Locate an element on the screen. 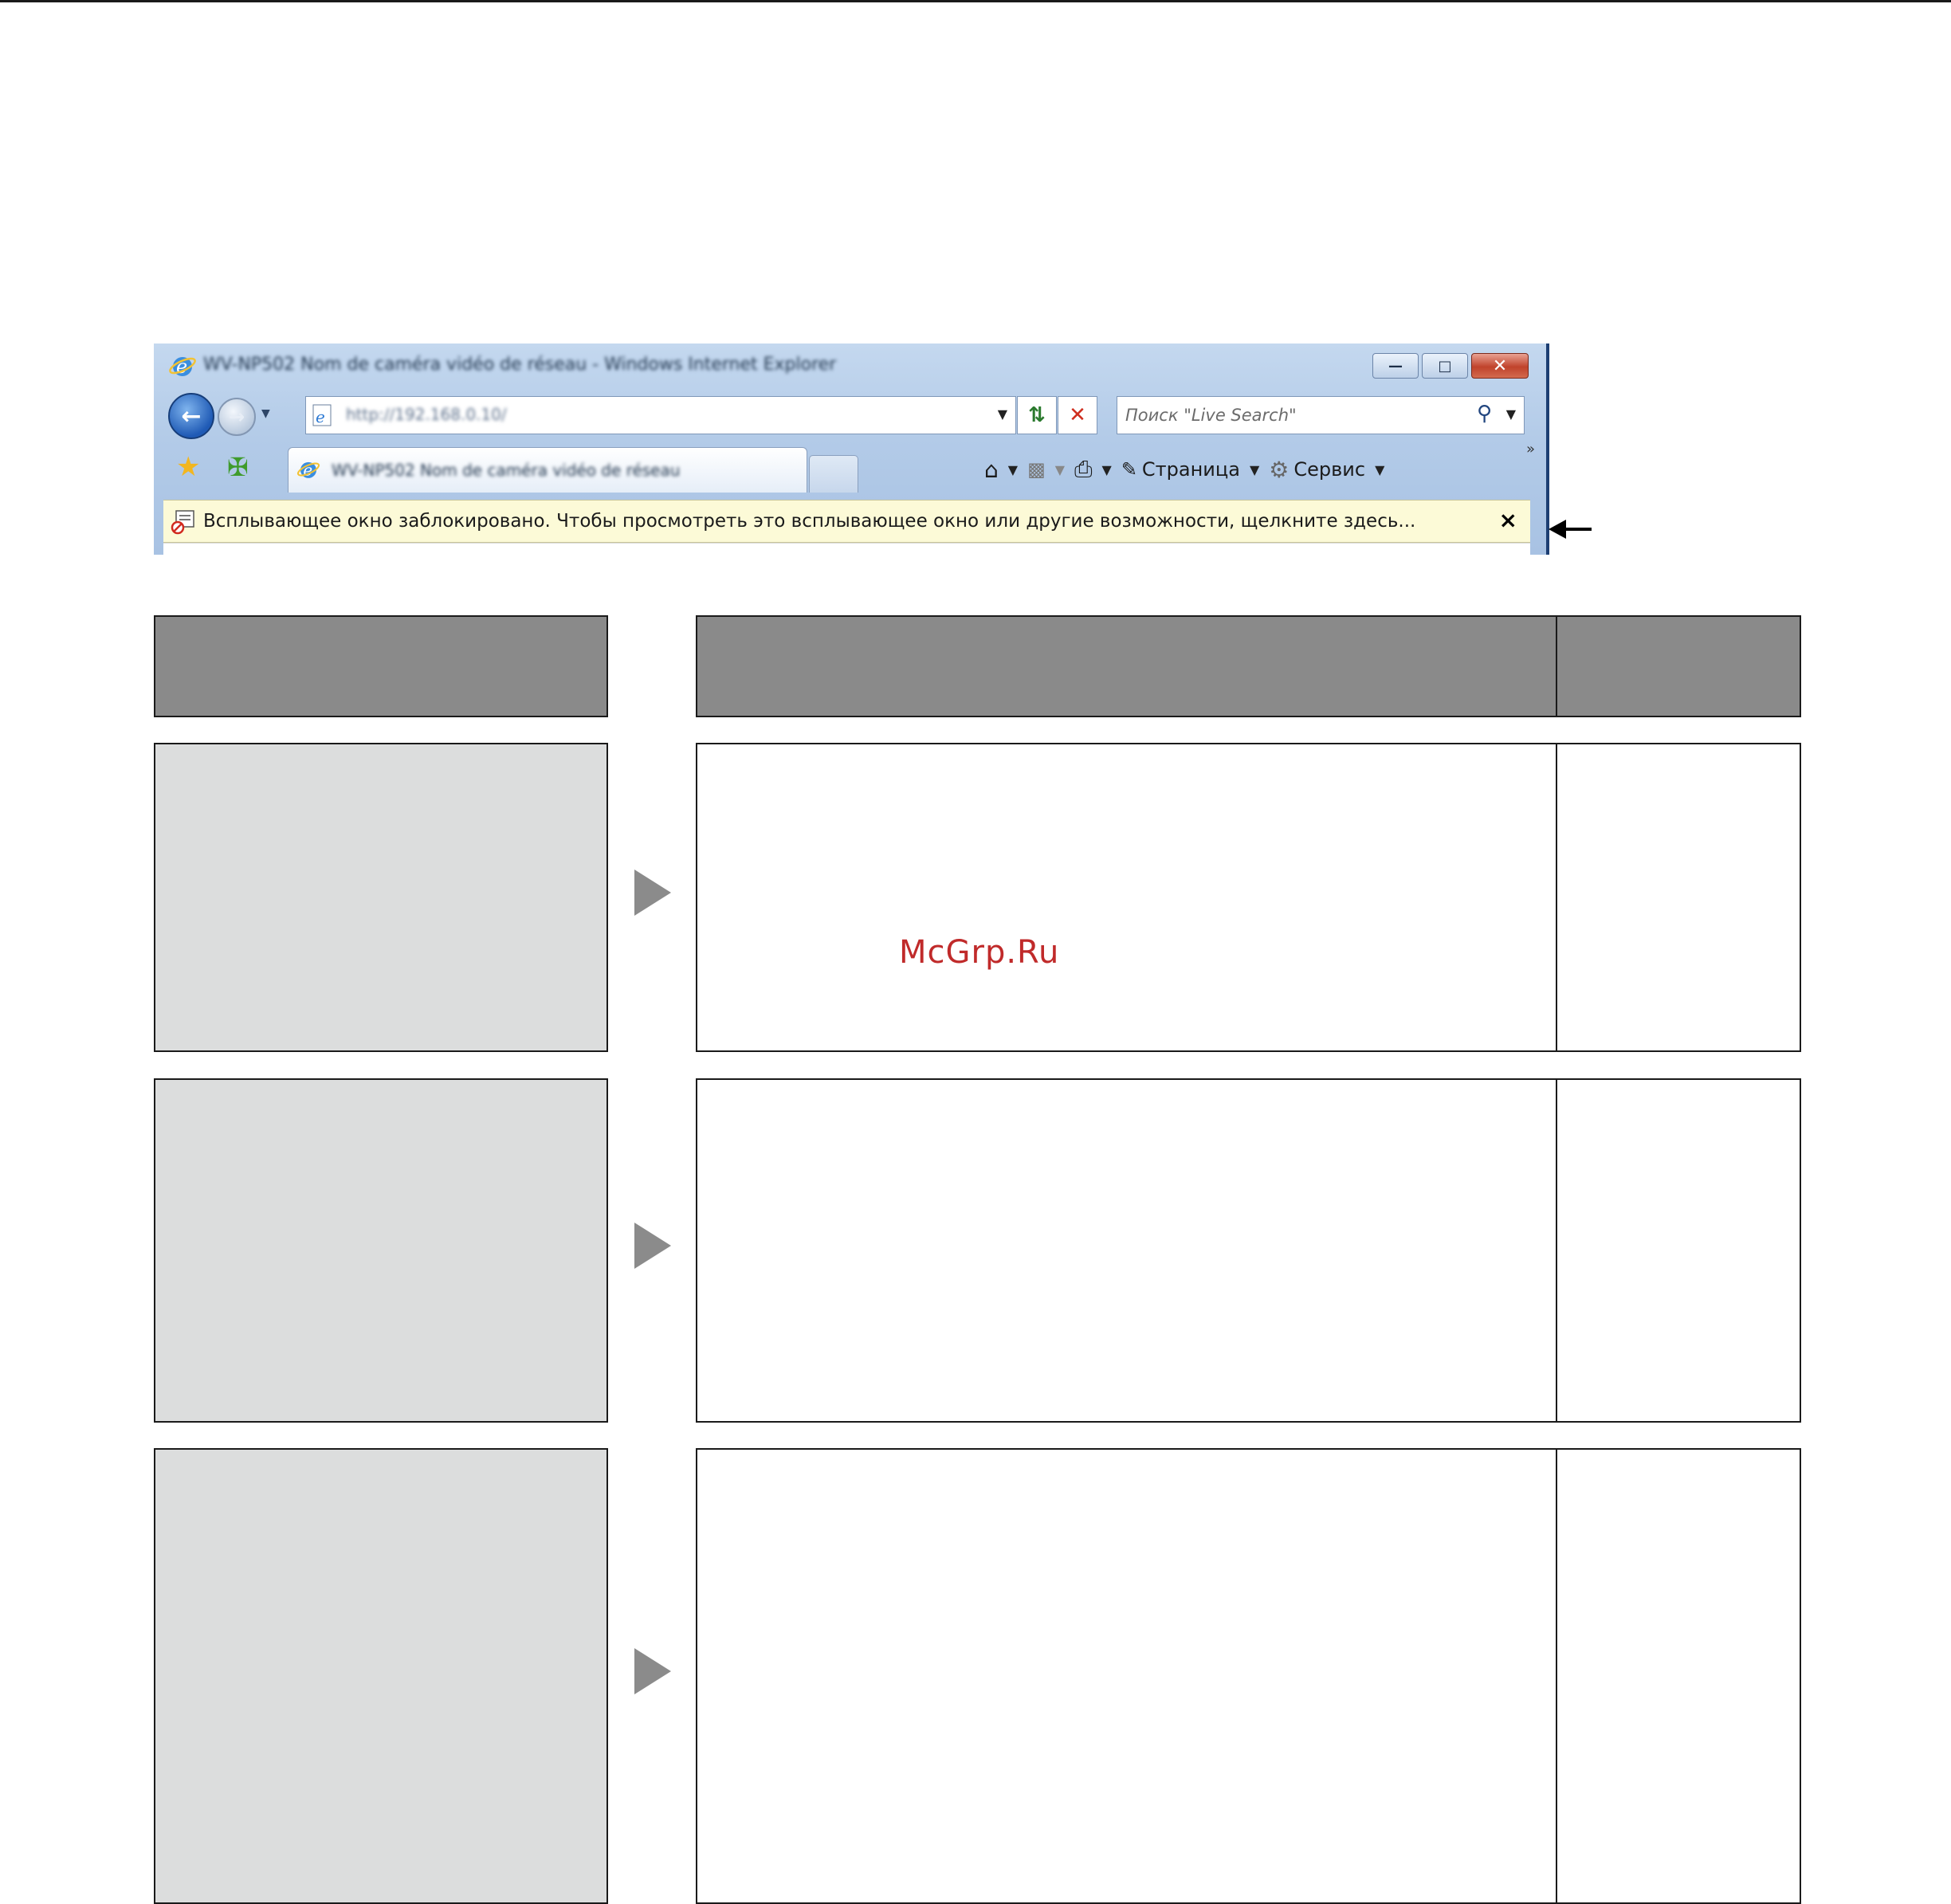 This screenshot has height=1904, width=1951. maximize-icon: □ is located at coordinates (1445, 366).